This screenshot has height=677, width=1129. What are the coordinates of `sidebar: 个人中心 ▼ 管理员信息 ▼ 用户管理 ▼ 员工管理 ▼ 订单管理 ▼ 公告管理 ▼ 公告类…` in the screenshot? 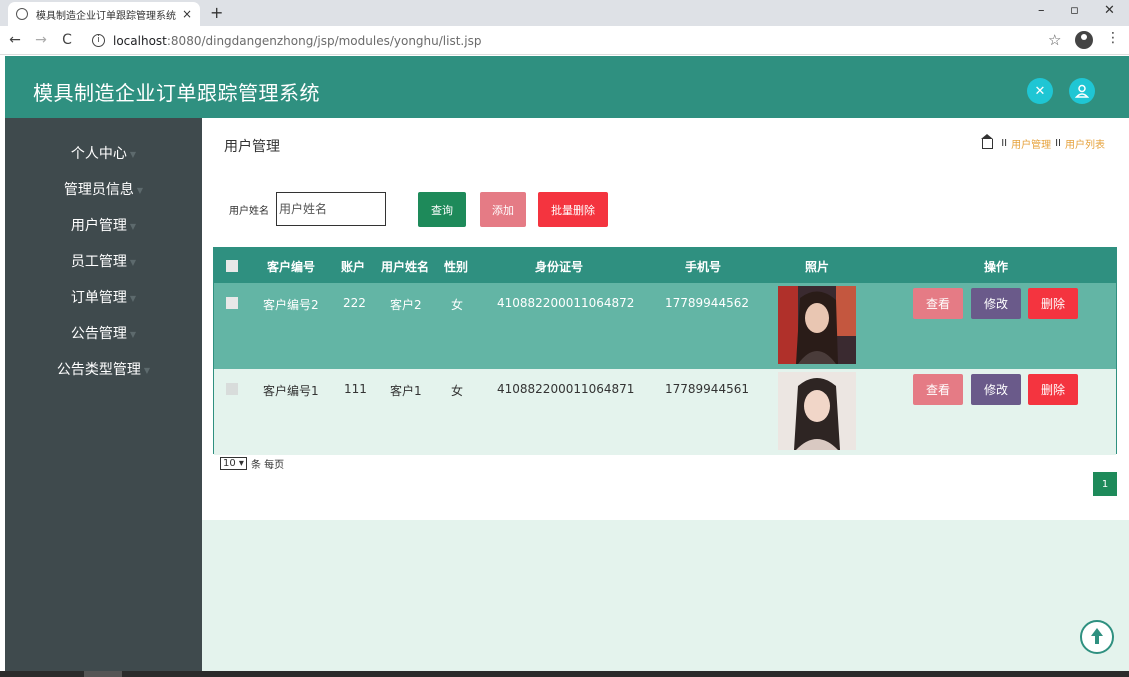 It's located at (103, 394).